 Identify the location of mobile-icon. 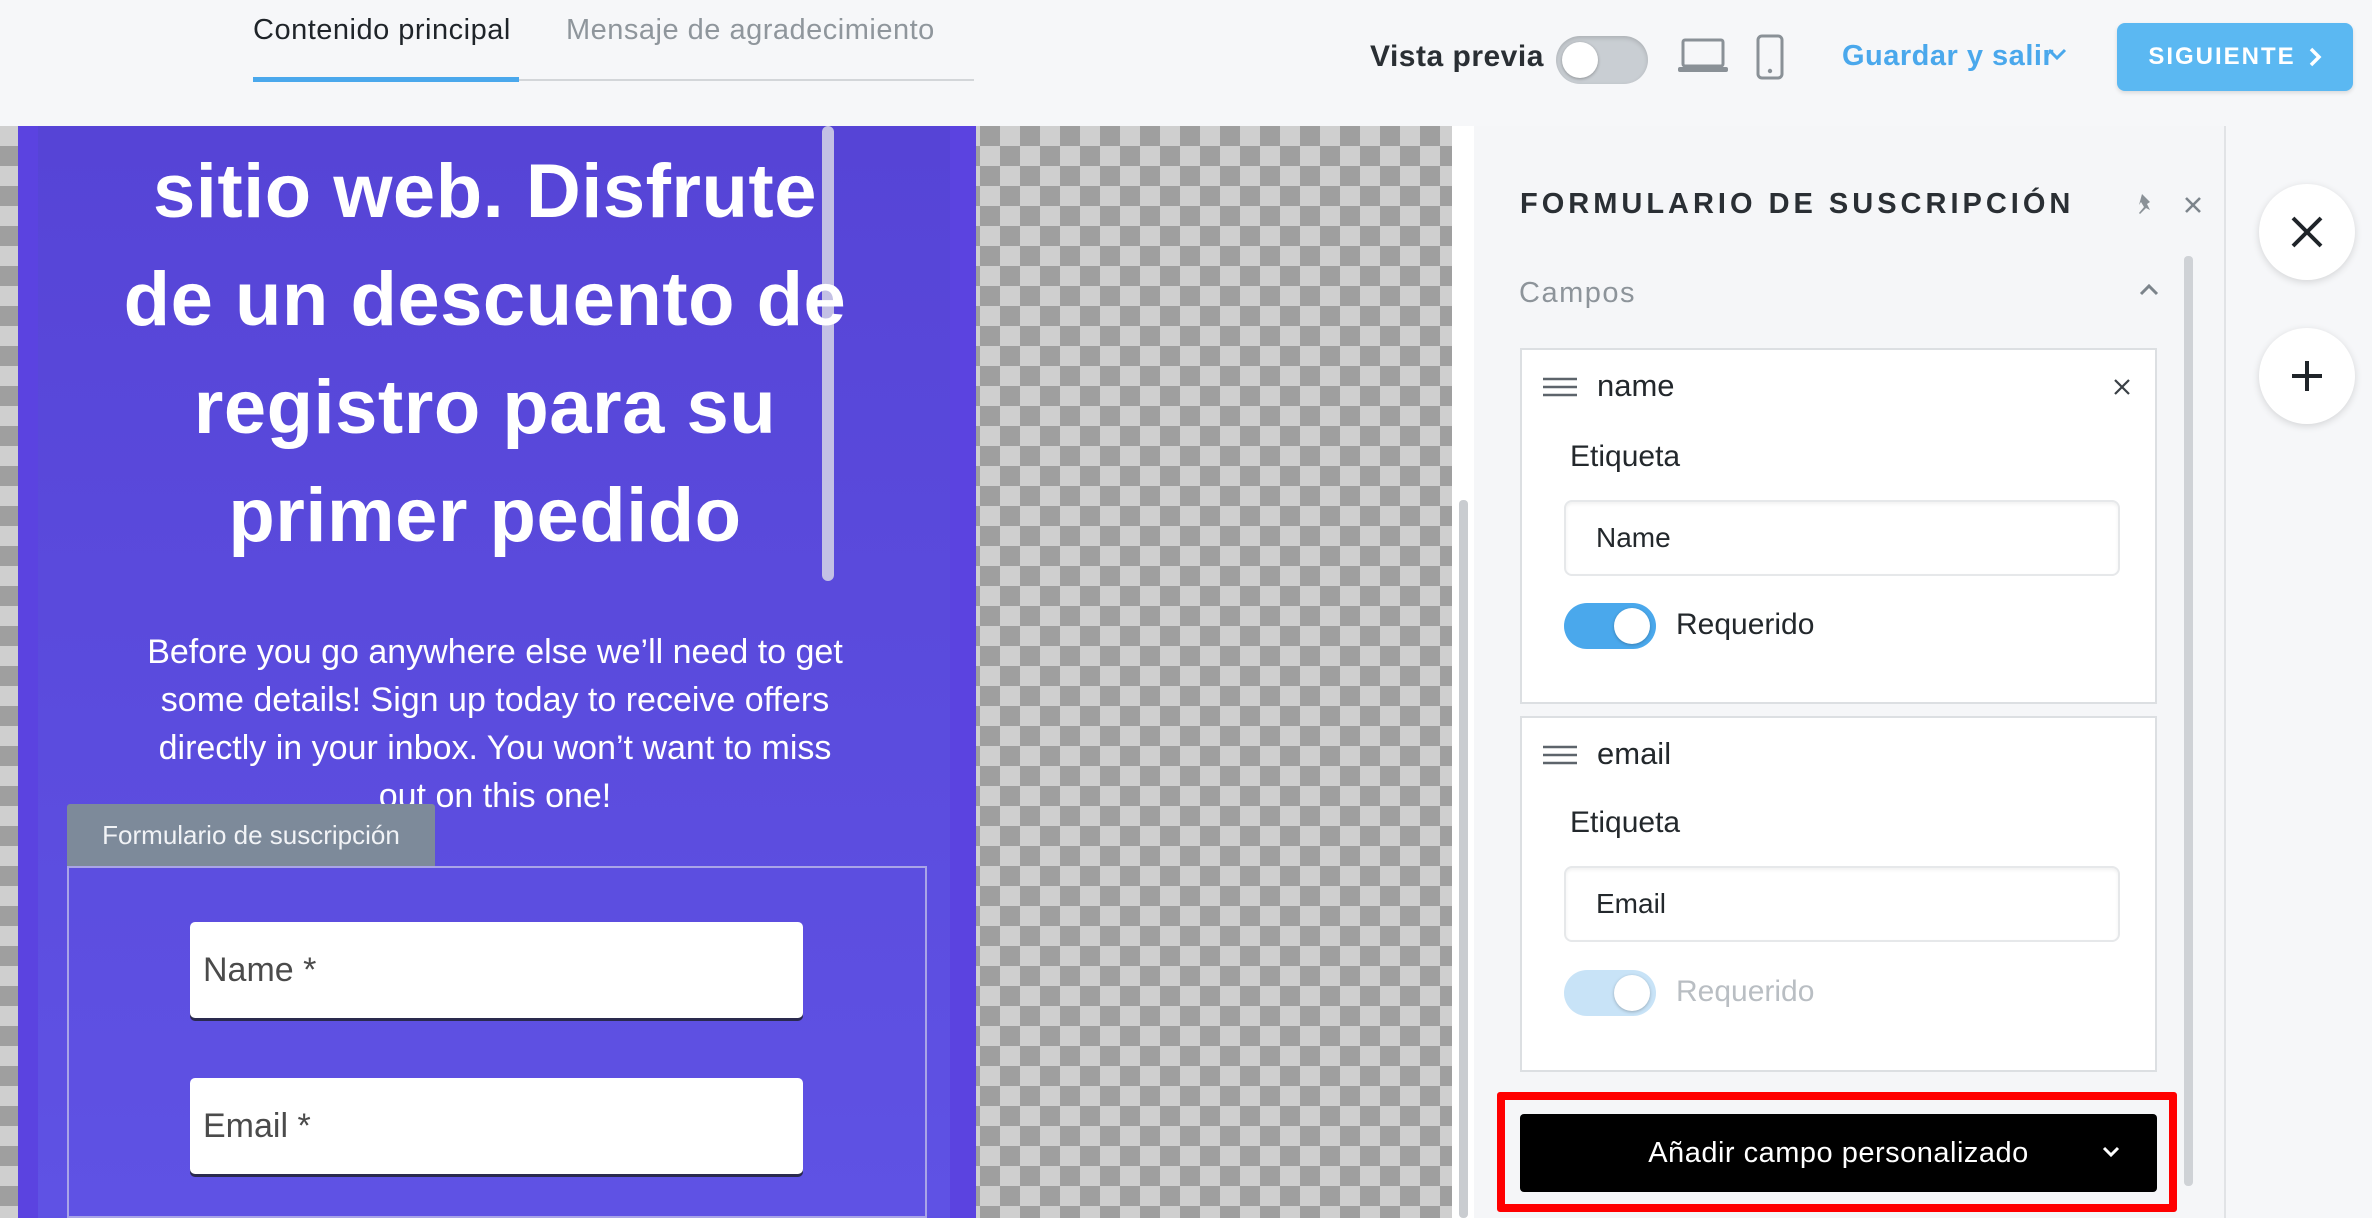
(1770, 57).